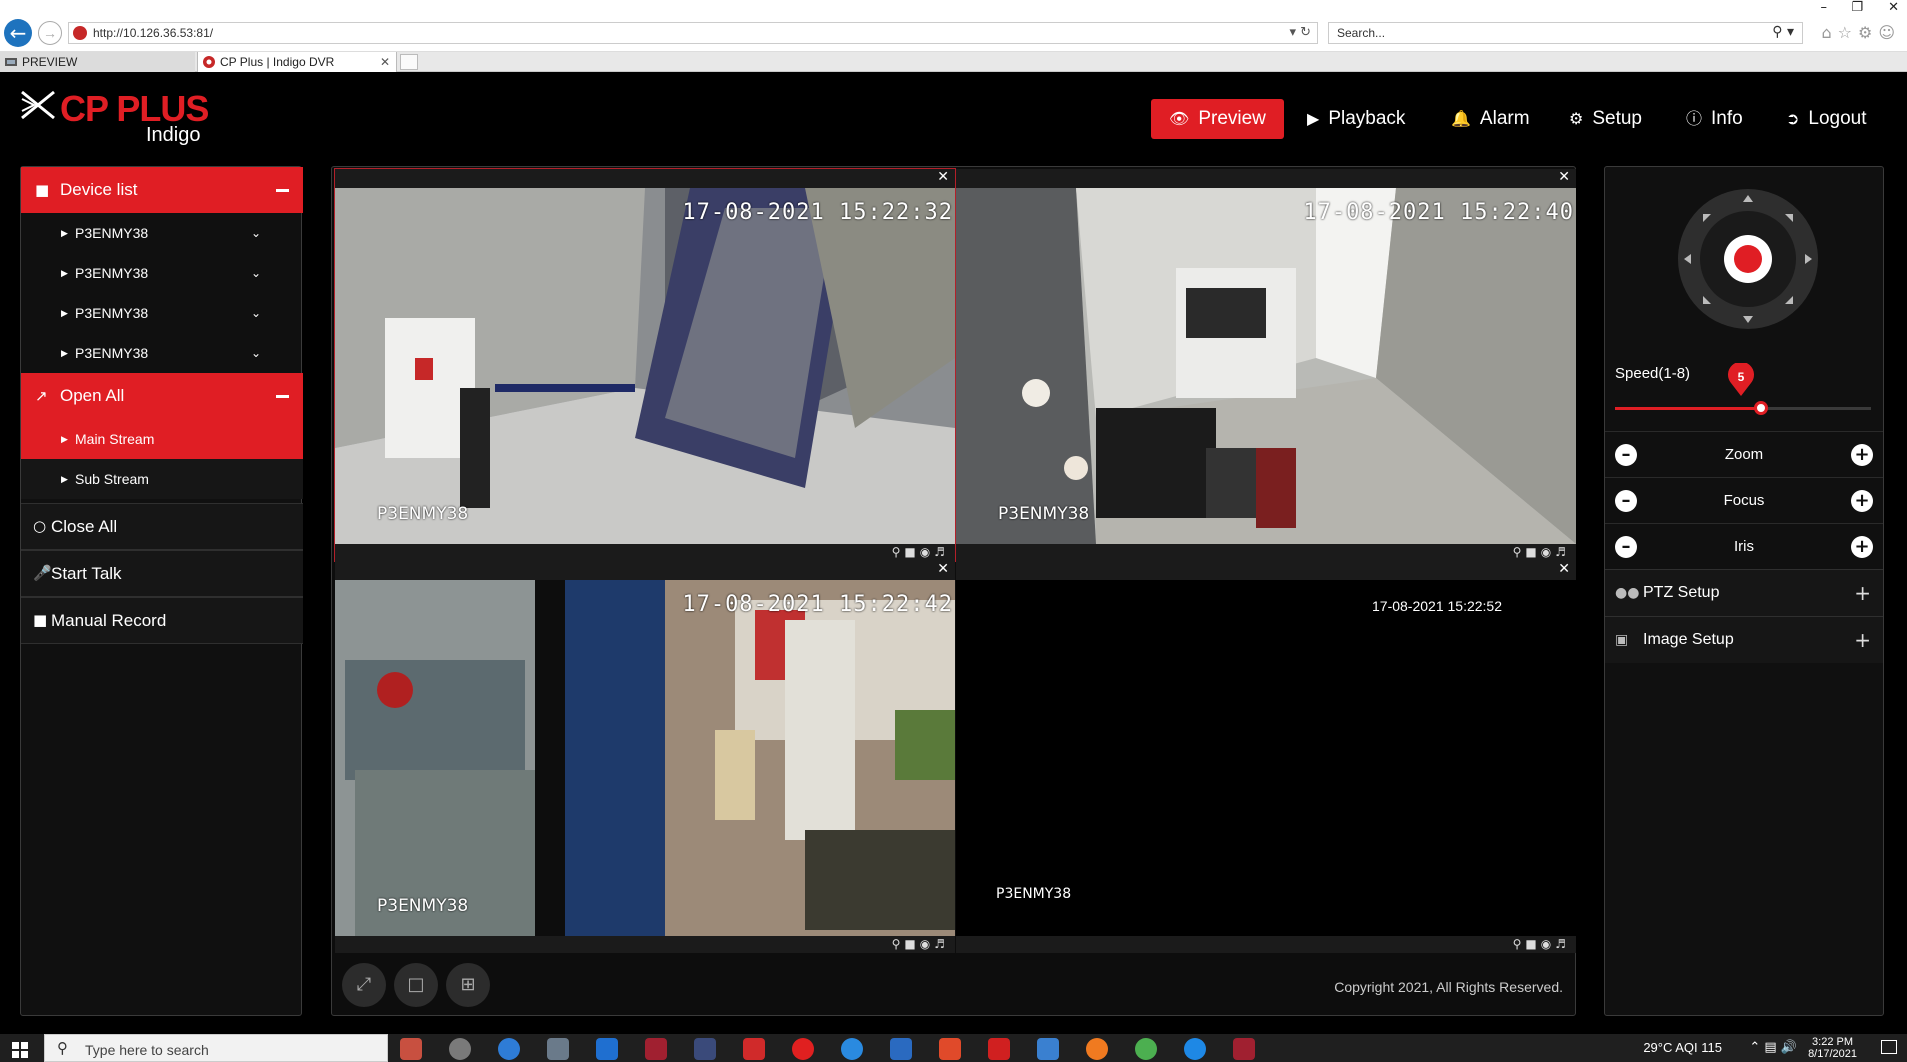 This screenshot has height=1062, width=1907. What do you see at coordinates (1744, 639) in the screenshot?
I see `image-setup-section: ▣ Image Setup +` at bounding box center [1744, 639].